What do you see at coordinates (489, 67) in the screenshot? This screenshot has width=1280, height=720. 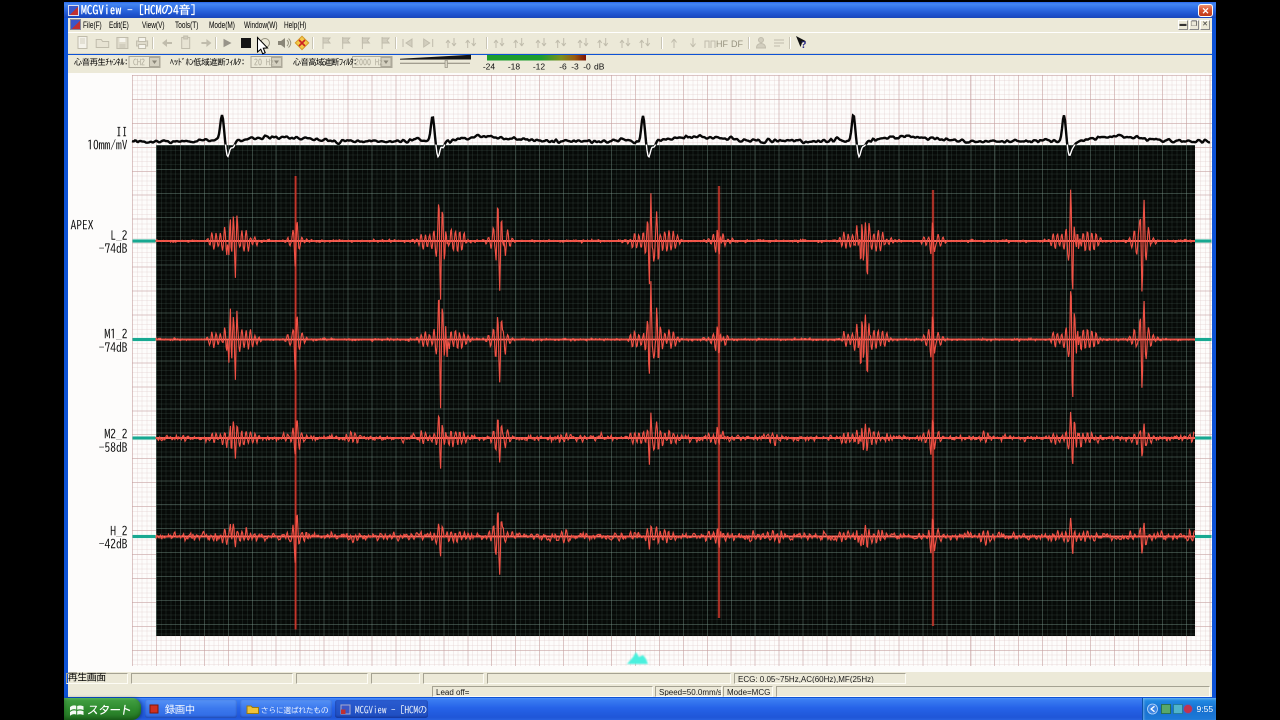 I see `svg-text: -24` at bounding box center [489, 67].